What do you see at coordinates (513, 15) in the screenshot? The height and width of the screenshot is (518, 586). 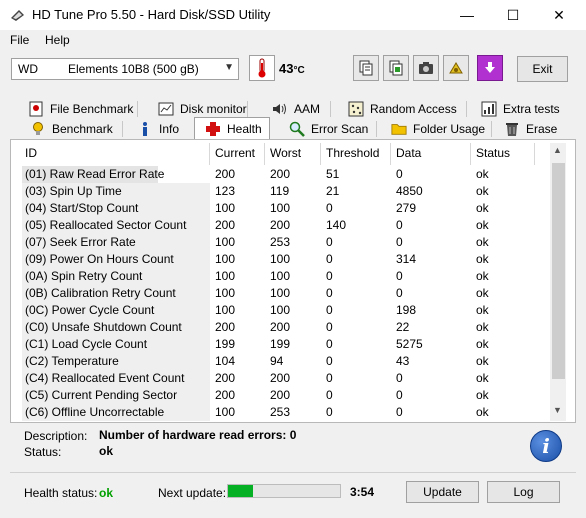 I see `maximize-button: ☐` at bounding box center [513, 15].